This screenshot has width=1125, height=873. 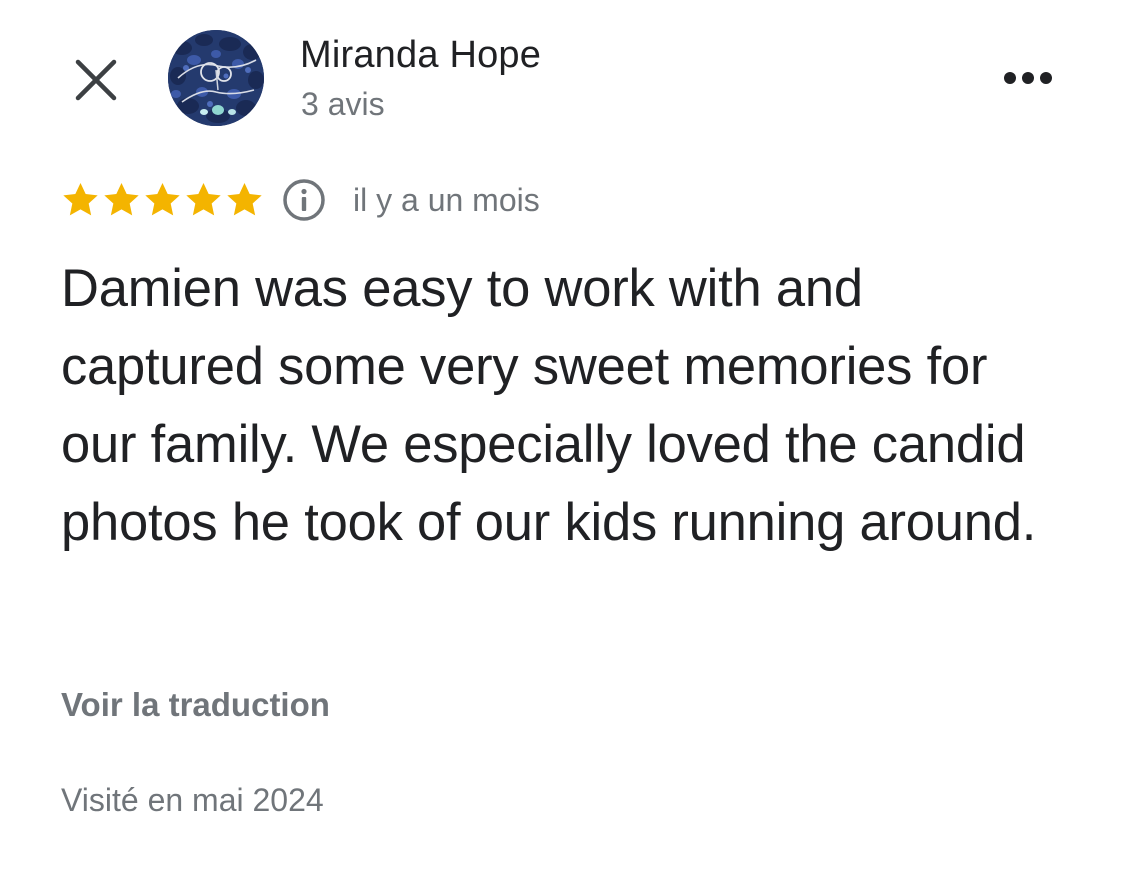 What do you see at coordinates (192, 800) in the screenshot?
I see `visited-date: Visité en mai 2024` at bounding box center [192, 800].